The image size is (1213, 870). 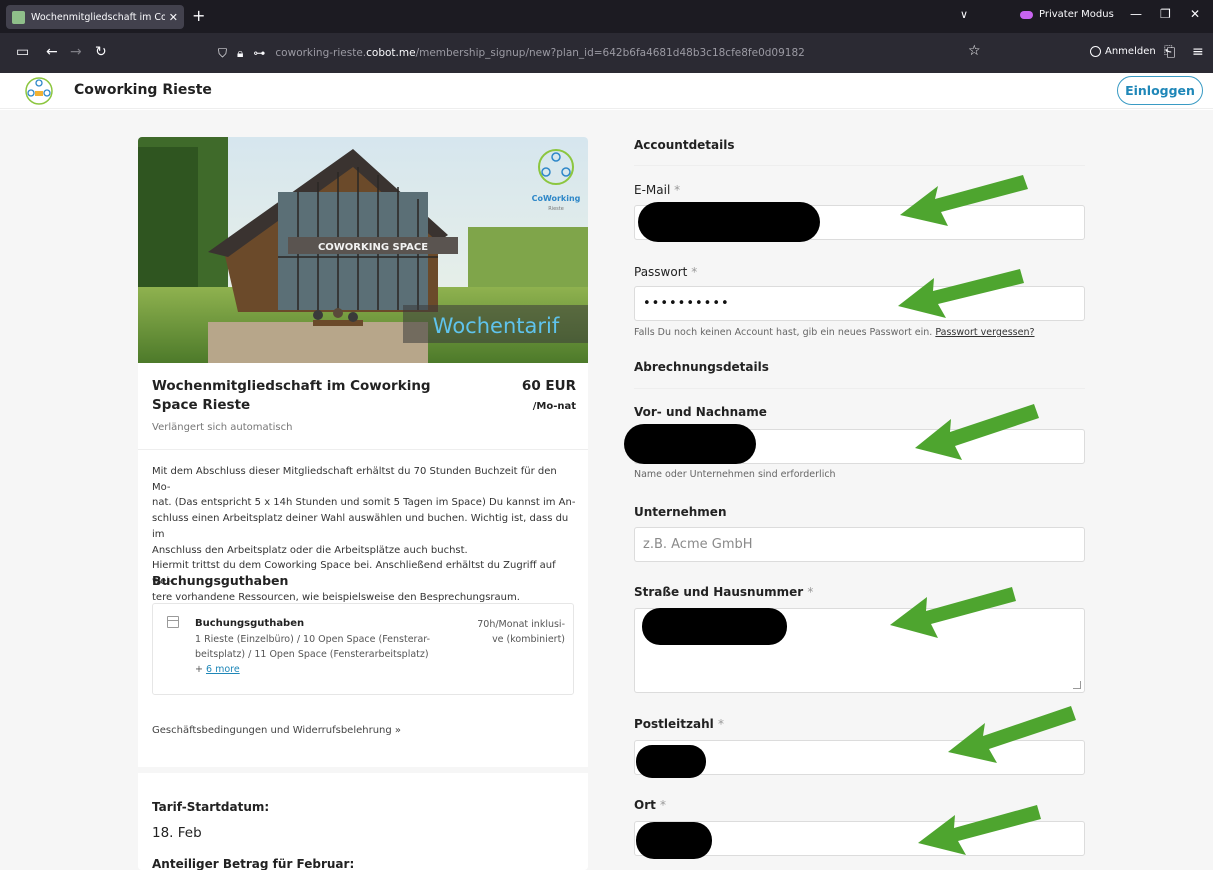 I want to click on site-header: Coworking Rieste Einloggen, so click(x=606, y=91).